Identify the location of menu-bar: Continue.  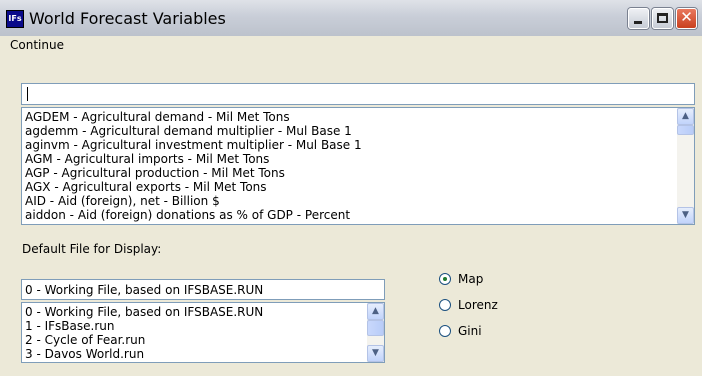
(351, 45).